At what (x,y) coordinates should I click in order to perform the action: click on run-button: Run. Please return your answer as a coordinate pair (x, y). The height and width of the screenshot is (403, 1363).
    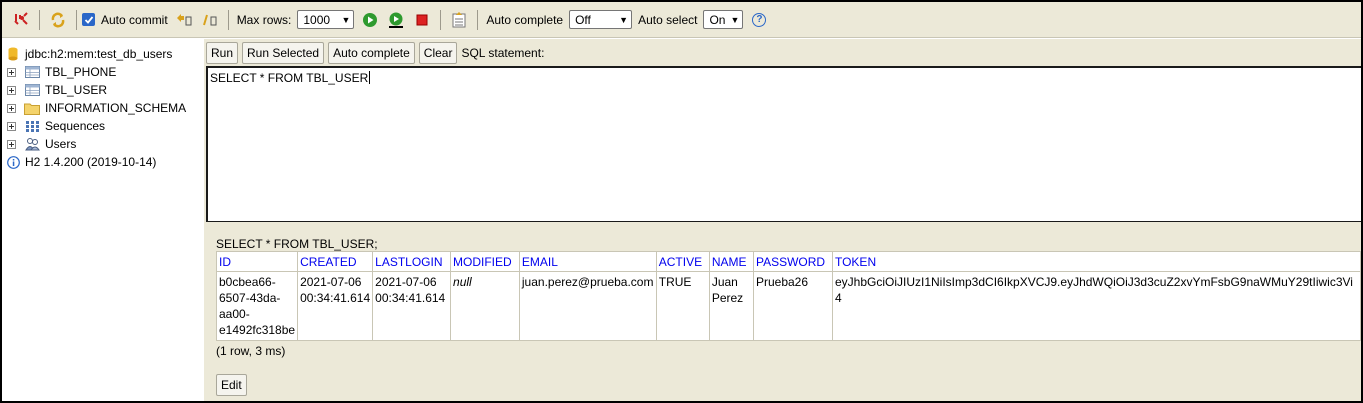
    Looking at the image, I should click on (222, 53).